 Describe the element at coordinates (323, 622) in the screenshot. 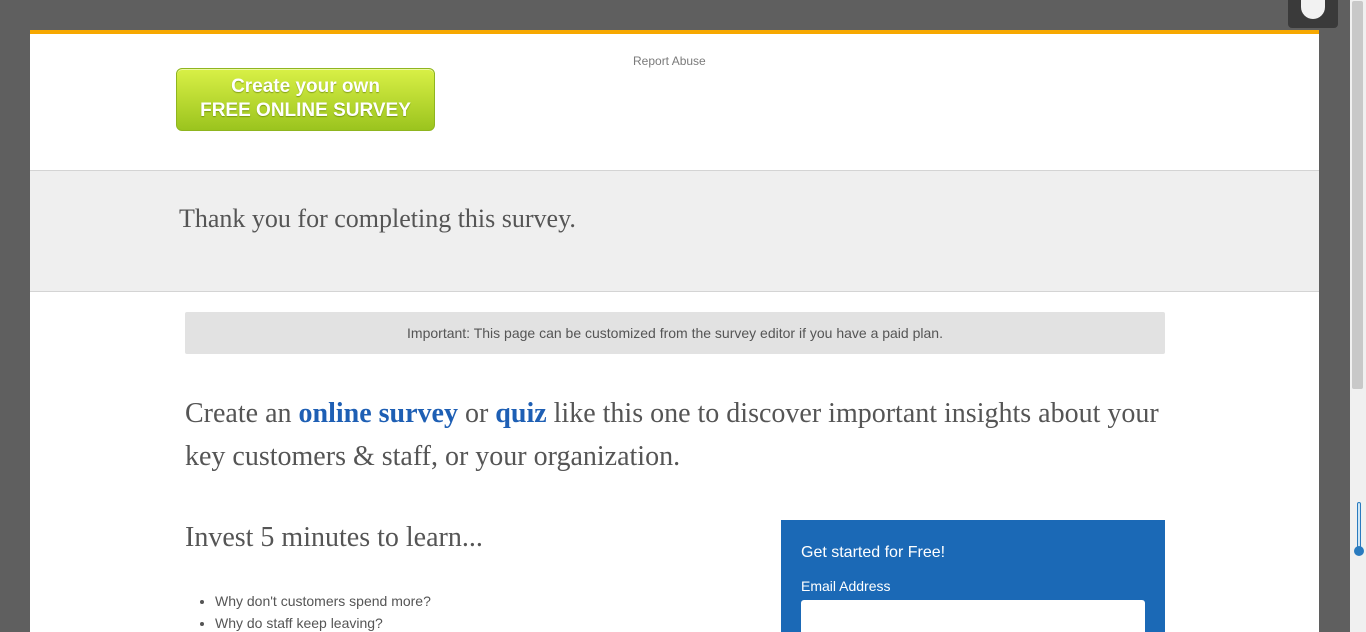

I see `list-item: Why do staff keep leaving?` at that location.